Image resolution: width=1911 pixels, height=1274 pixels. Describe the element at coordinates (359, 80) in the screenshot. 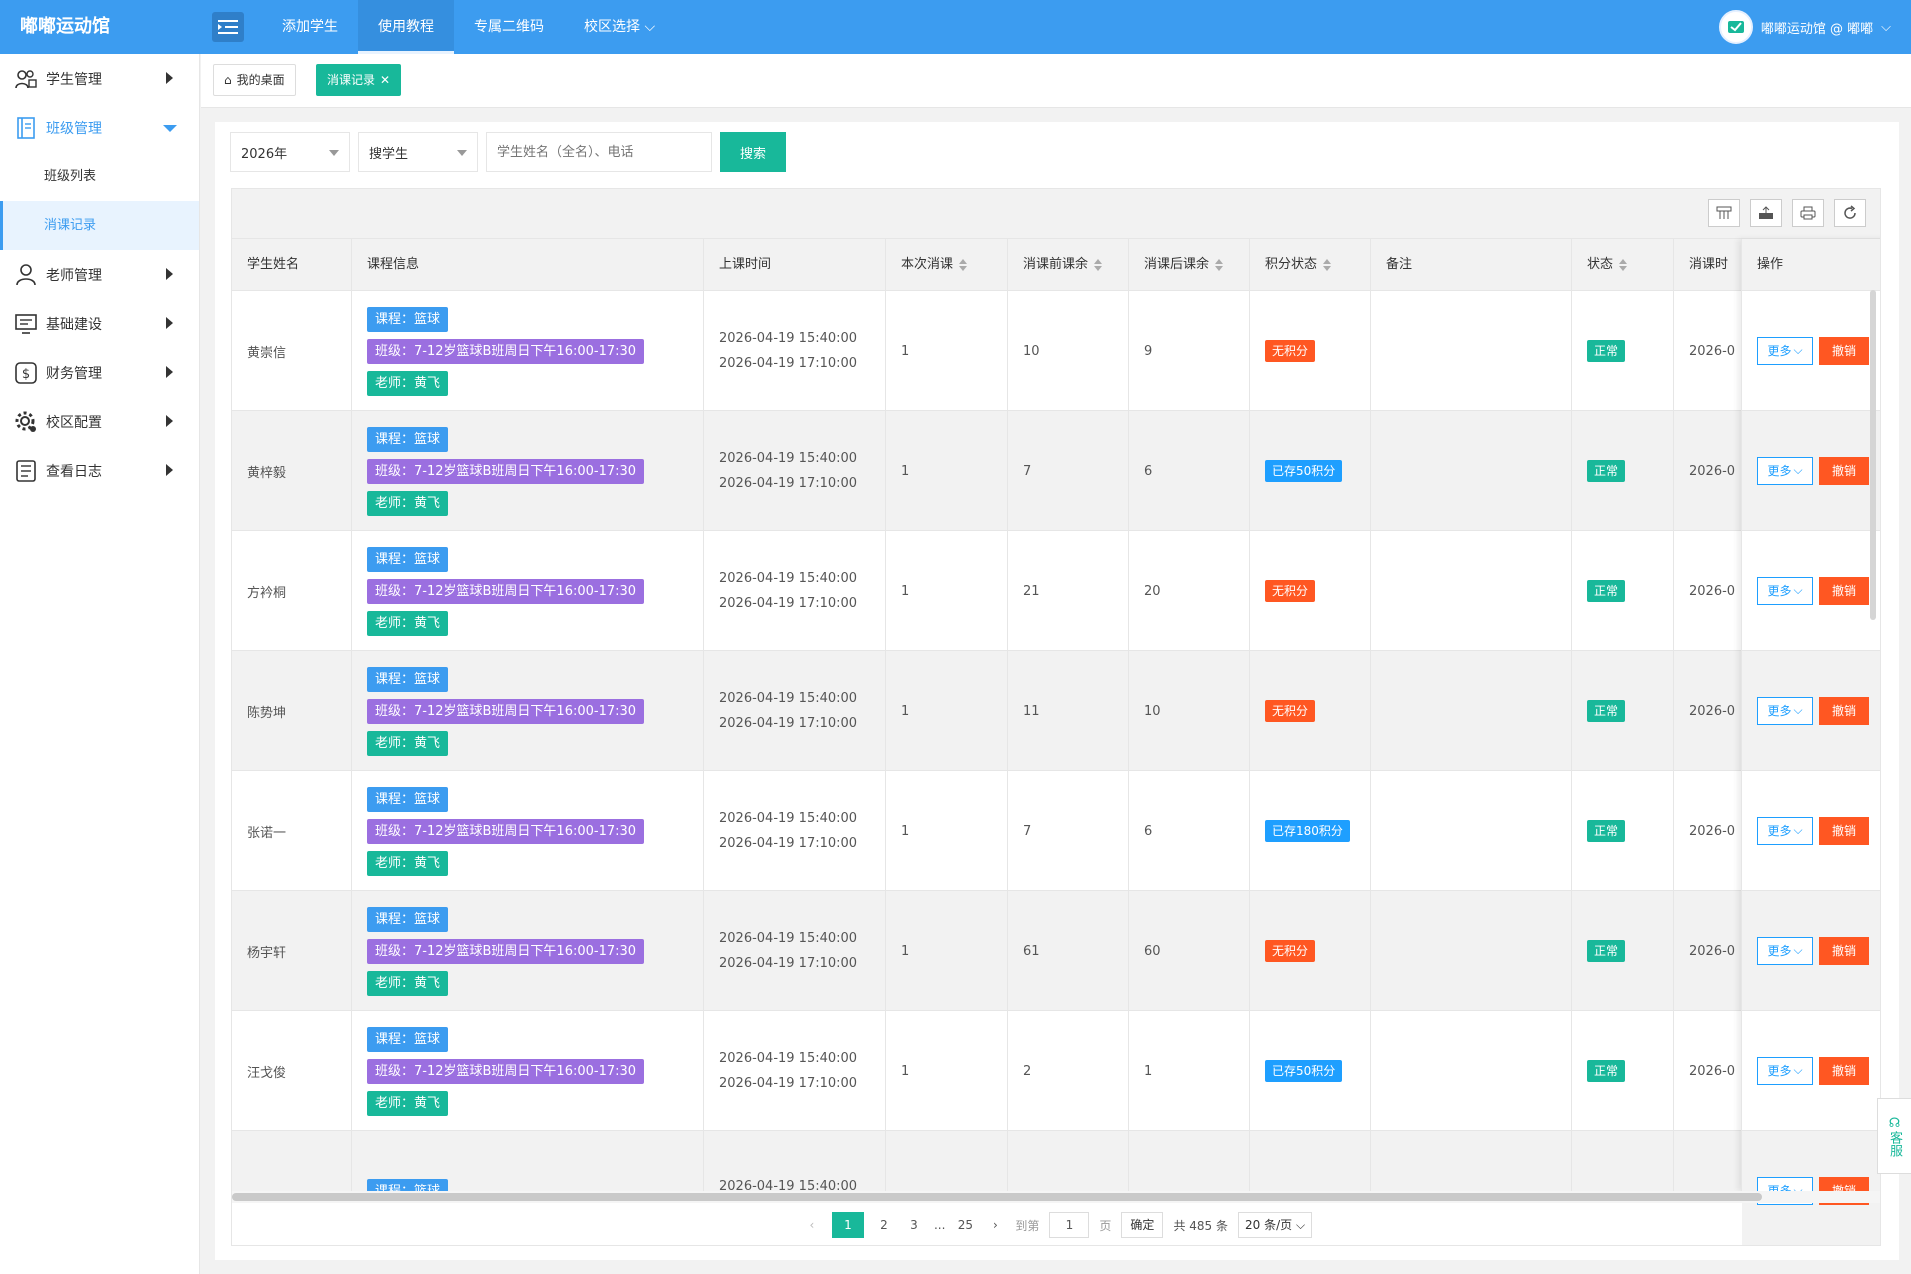

I see `tab-consume-records: 消课记录 ✕` at that location.